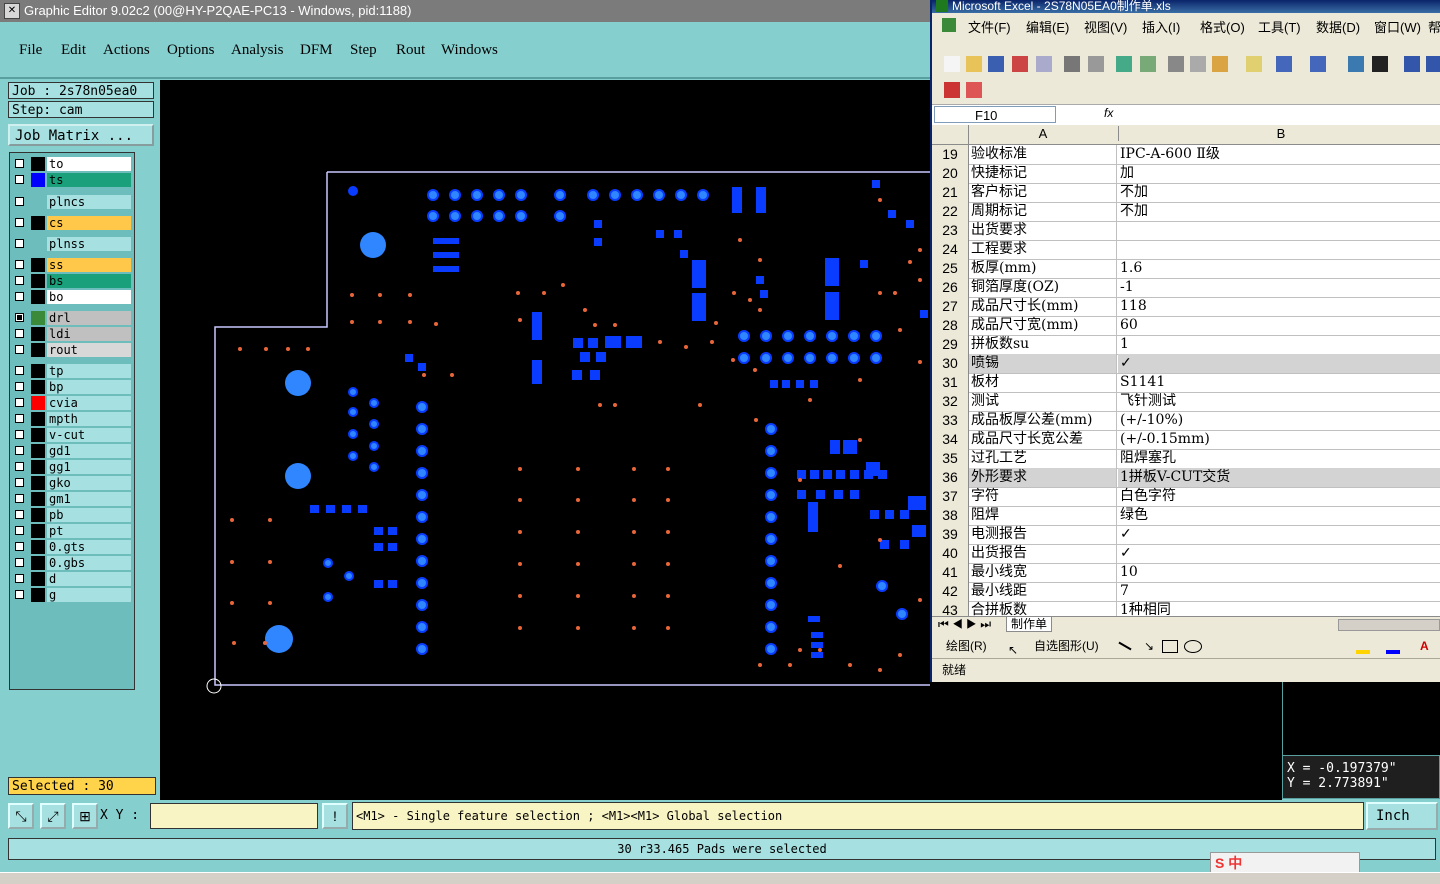 This screenshot has width=1440, height=884. What do you see at coordinates (1363, 652) in the screenshot?
I see `fill-color-icon` at bounding box center [1363, 652].